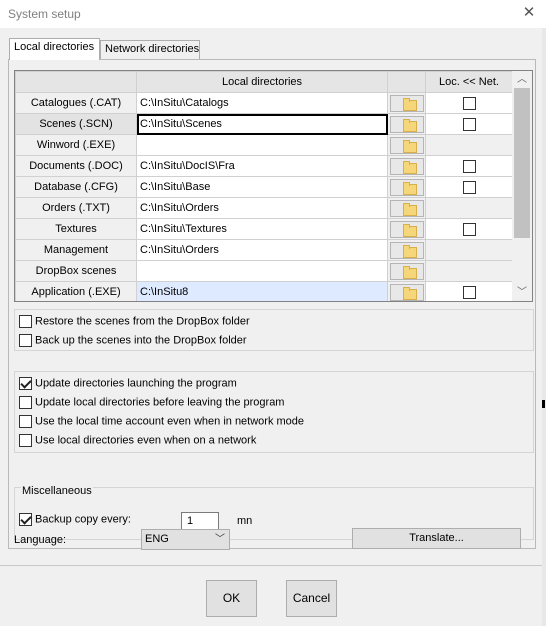 The height and width of the screenshot is (626, 546). Describe the element at coordinates (76, 103) in the screenshot. I see `row-label: Catalogues (.CAT)` at that location.